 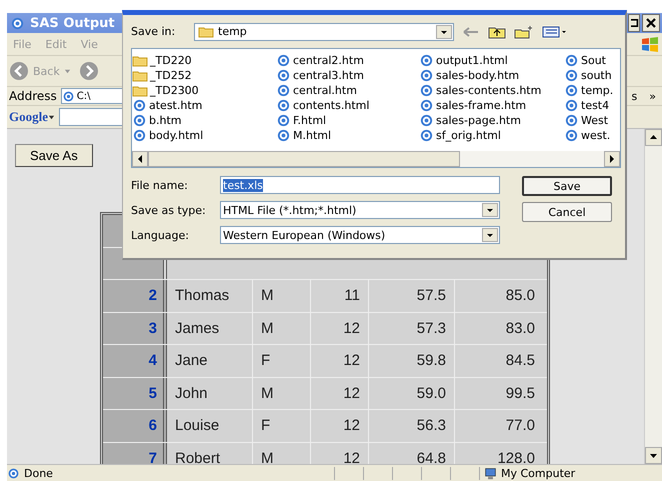 I want to click on listing-entry: Sout, so click(x=592, y=60).